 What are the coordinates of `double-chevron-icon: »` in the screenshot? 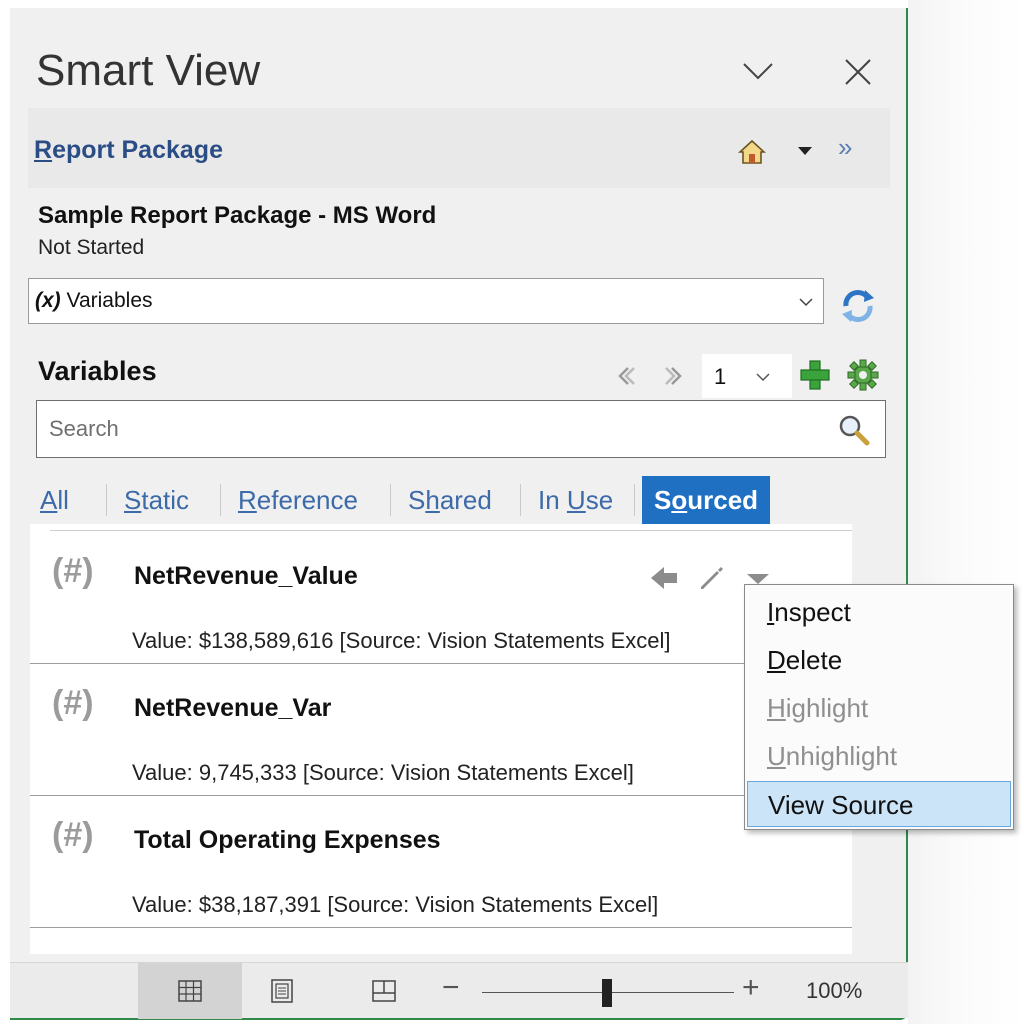 It's located at (845, 147).